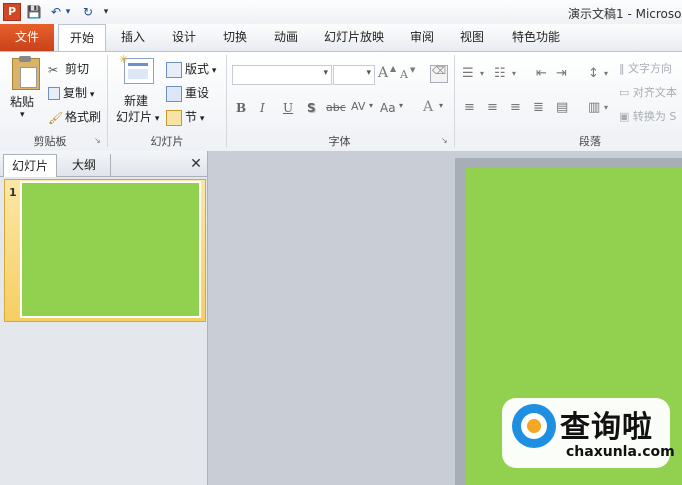  I want to click on cut-label: 剪切, so click(77, 69).